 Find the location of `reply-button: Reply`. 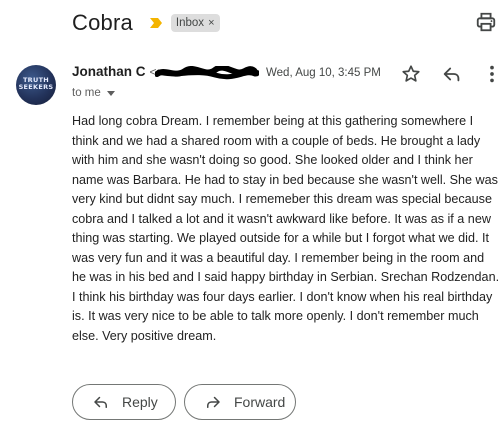

reply-button: Reply is located at coordinates (124, 402).